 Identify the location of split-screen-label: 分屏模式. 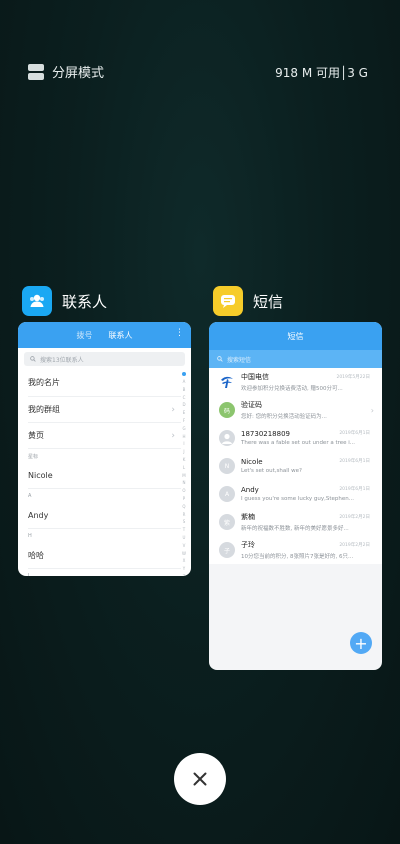
(78, 73).